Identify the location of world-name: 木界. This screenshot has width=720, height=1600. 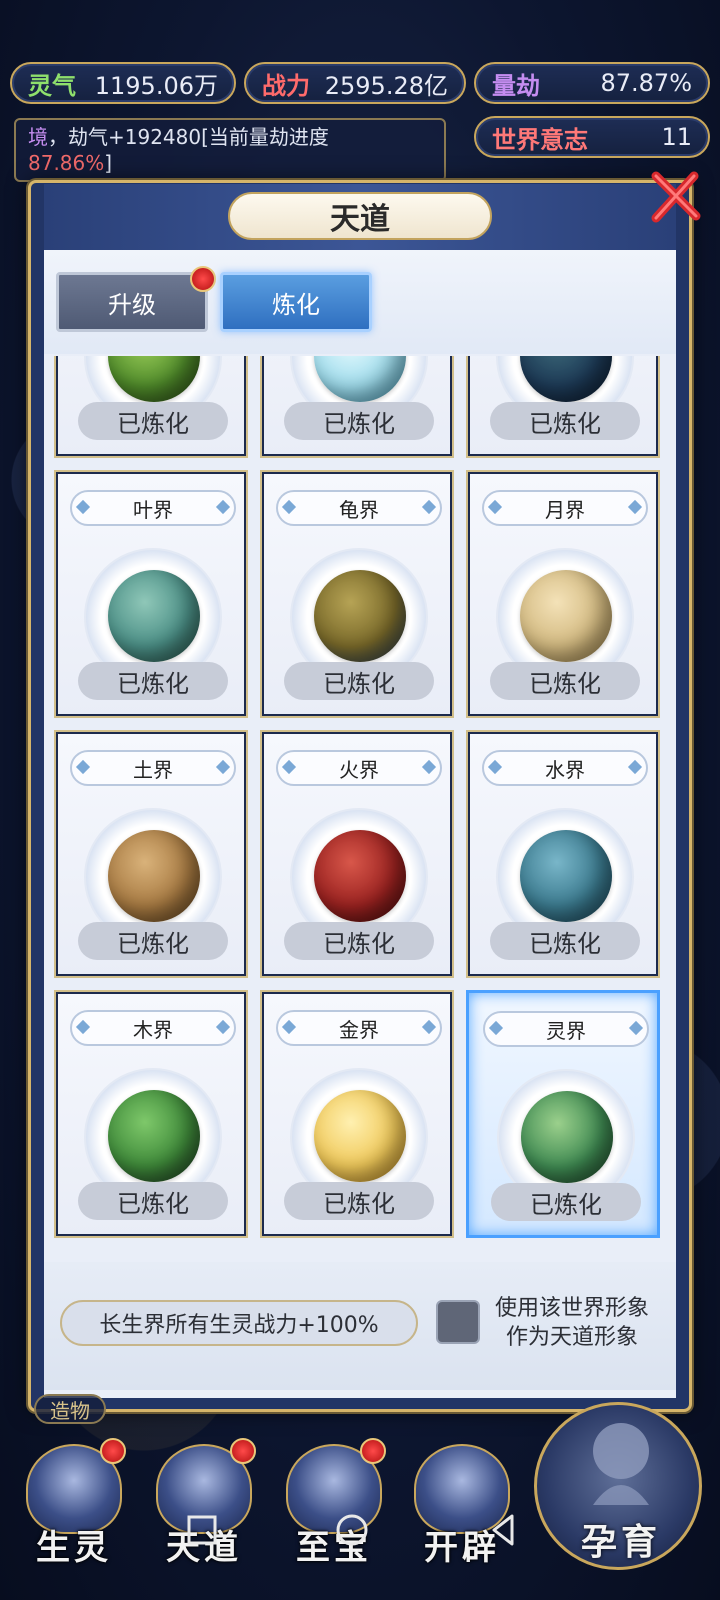
(153, 1028).